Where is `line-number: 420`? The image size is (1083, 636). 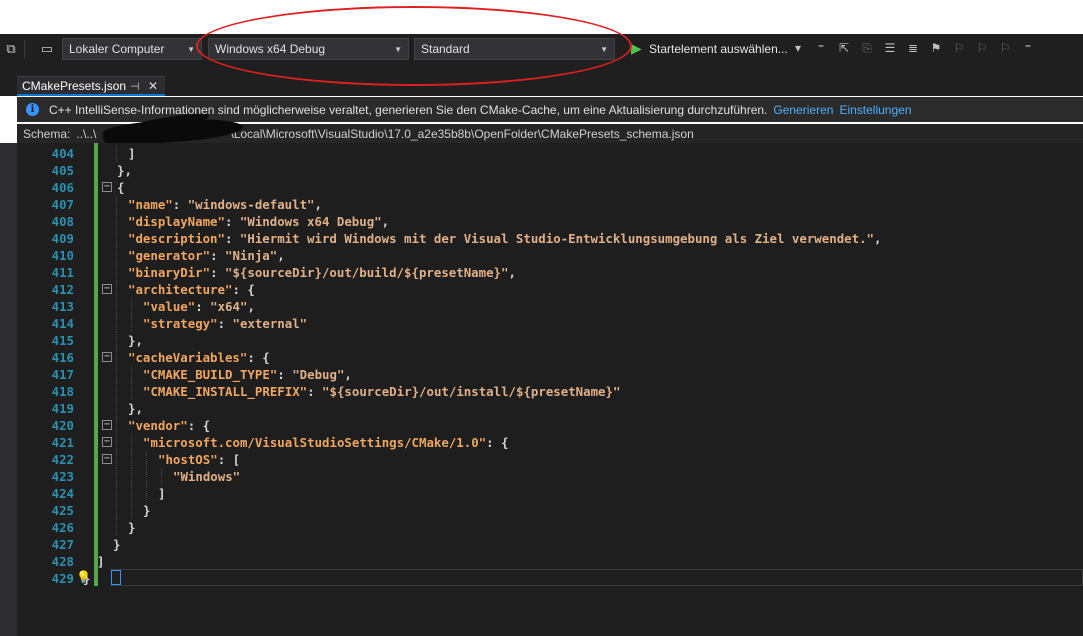 line-number: 420 is located at coordinates (62, 425).